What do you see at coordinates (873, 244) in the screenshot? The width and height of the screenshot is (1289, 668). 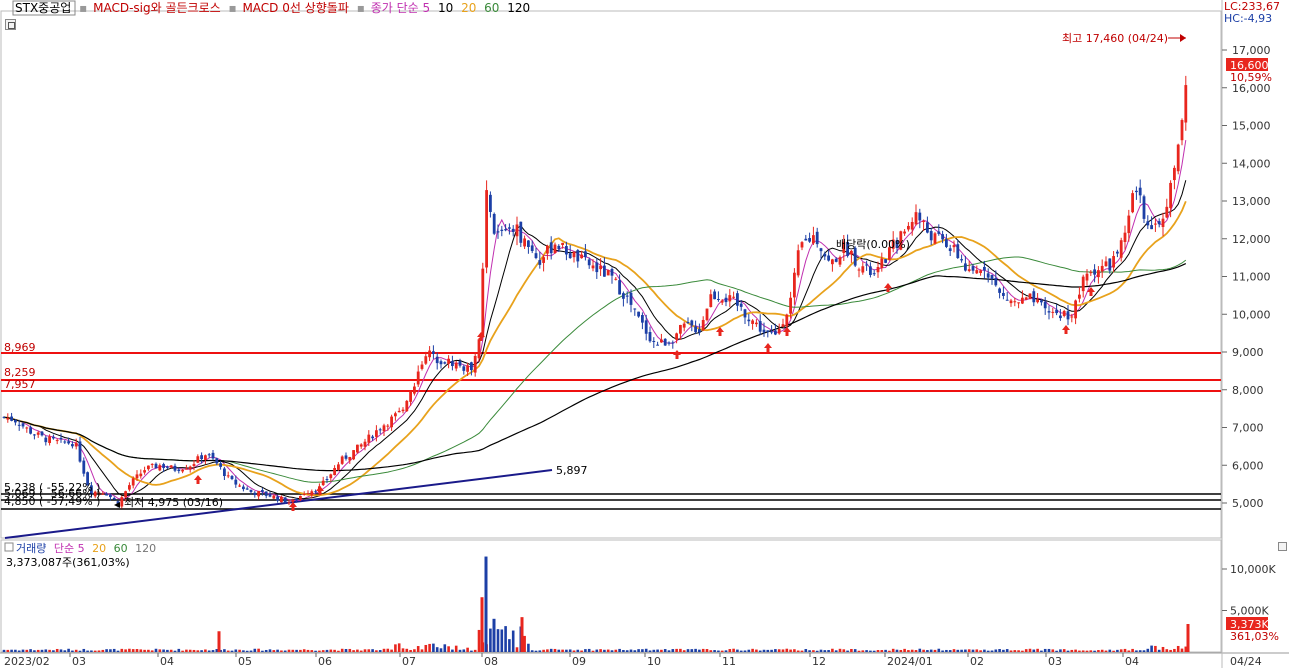 I see `dividend-annotation: 배당락(0.00%)` at bounding box center [873, 244].